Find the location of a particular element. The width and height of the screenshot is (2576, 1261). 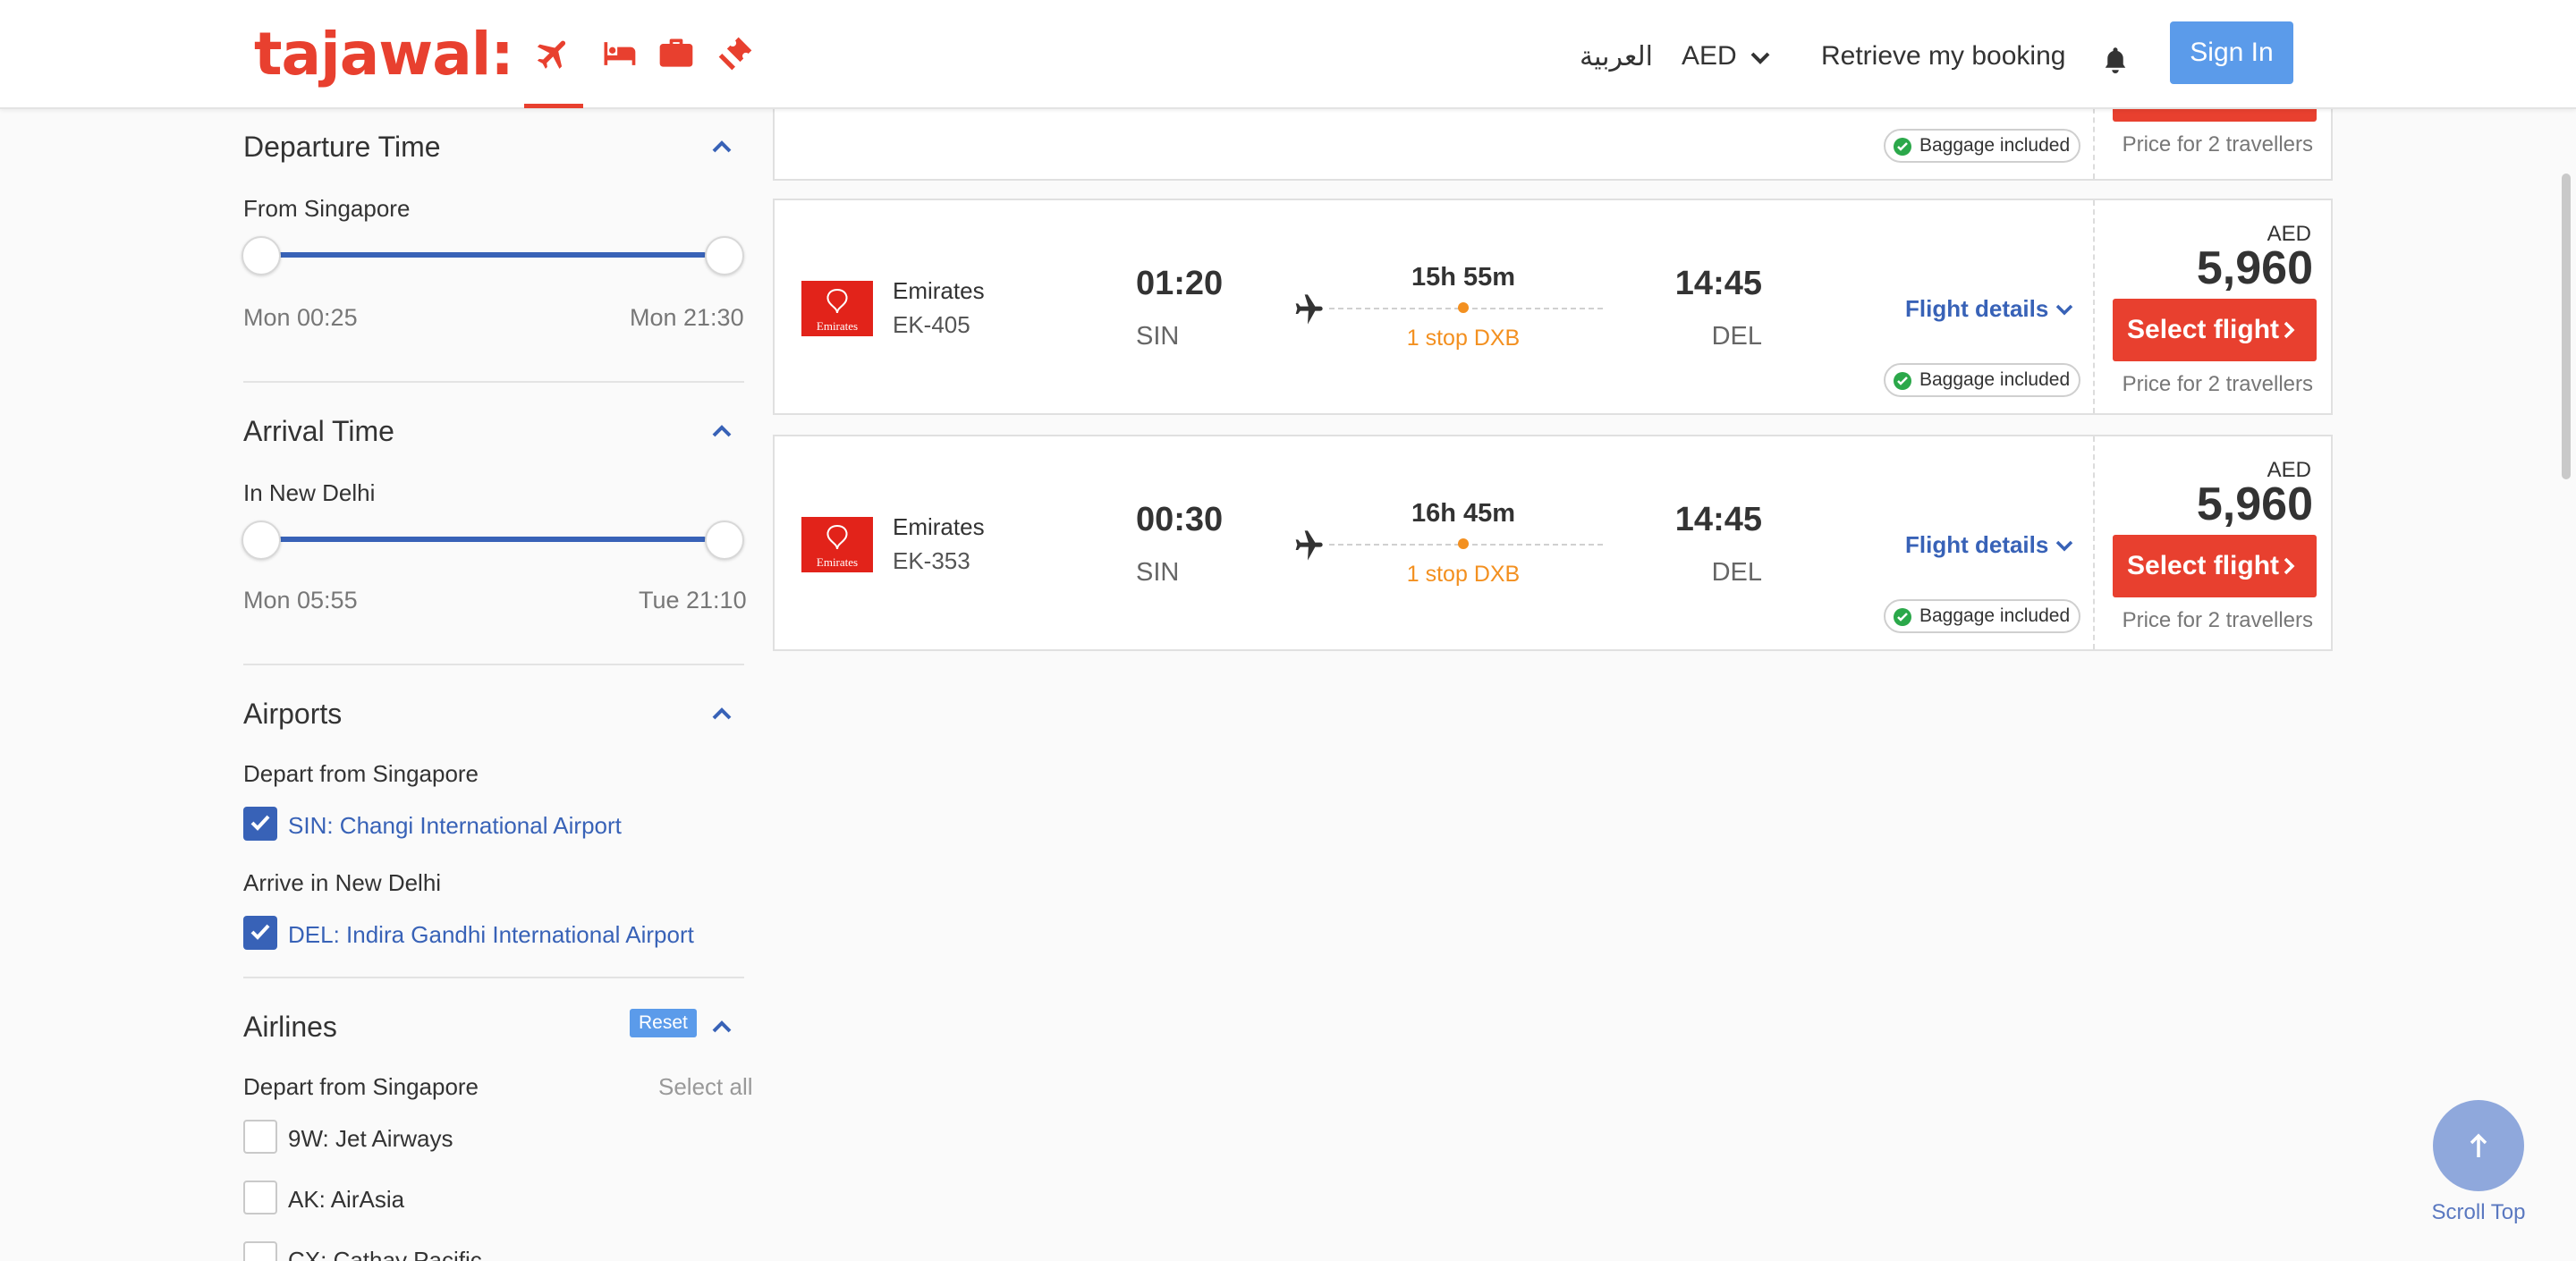

arrival-min-handle is located at coordinates (261, 540).